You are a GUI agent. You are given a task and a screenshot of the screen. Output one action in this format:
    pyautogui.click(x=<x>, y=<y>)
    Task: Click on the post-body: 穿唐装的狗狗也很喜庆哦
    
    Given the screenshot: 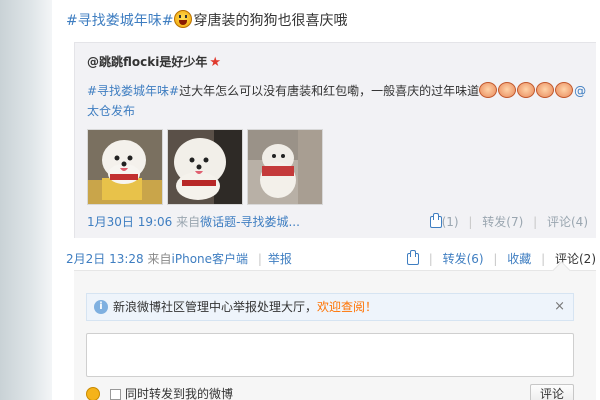 What is the action you would take?
    pyautogui.click(x=270, y=21)
    